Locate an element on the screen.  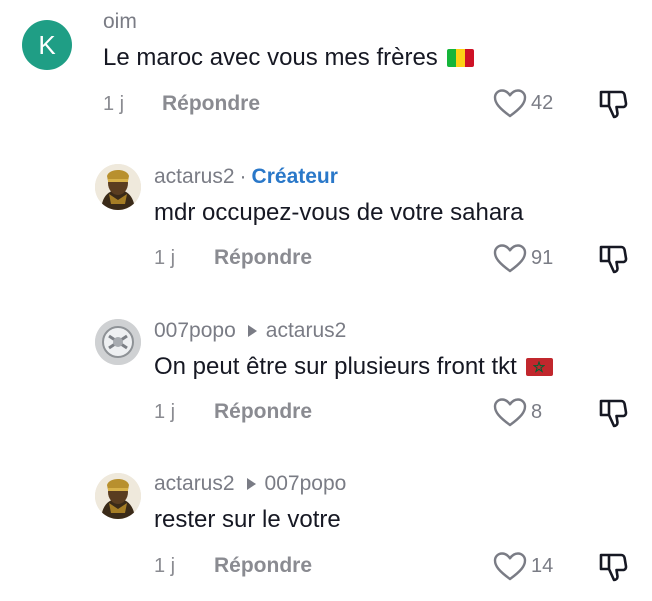
comment-text-line: On peut être sur plusieurs front tkt is located at coordinates (353, 367).